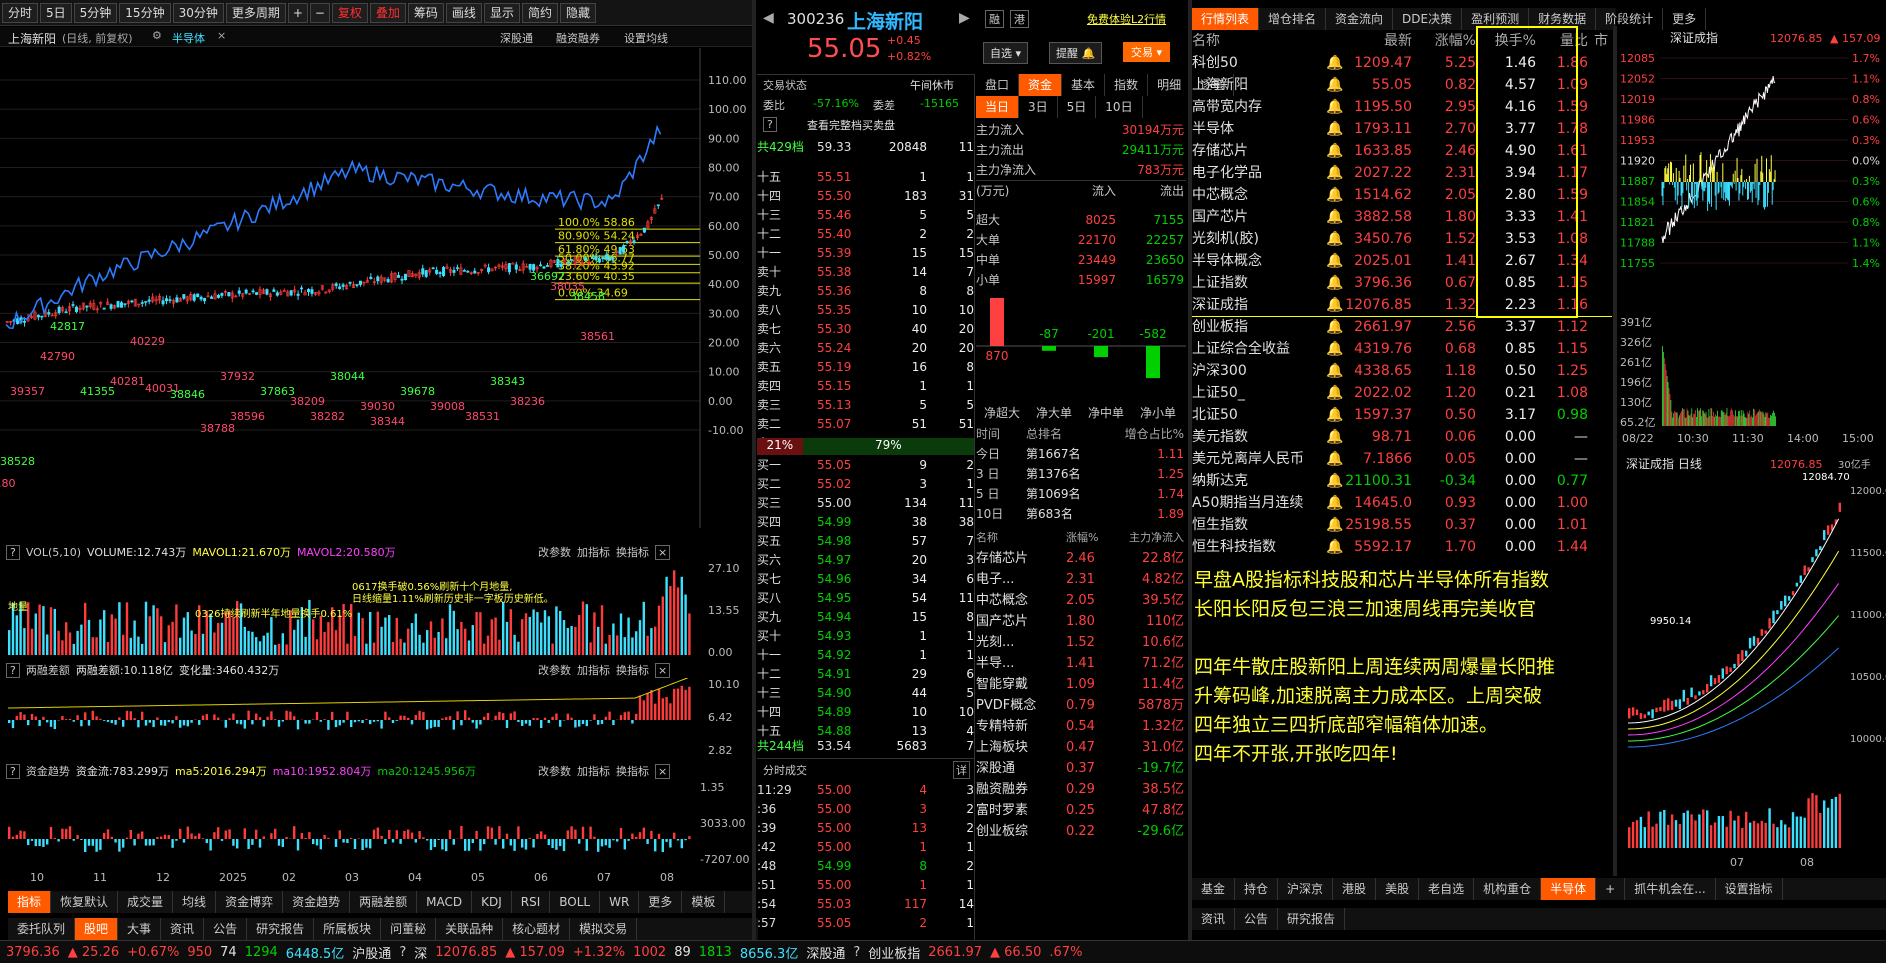  Describe the element at coordinates (1081, 747) in the screenshot. I see `sector-row: 上海板块 0.47 31.0亿` at that location.